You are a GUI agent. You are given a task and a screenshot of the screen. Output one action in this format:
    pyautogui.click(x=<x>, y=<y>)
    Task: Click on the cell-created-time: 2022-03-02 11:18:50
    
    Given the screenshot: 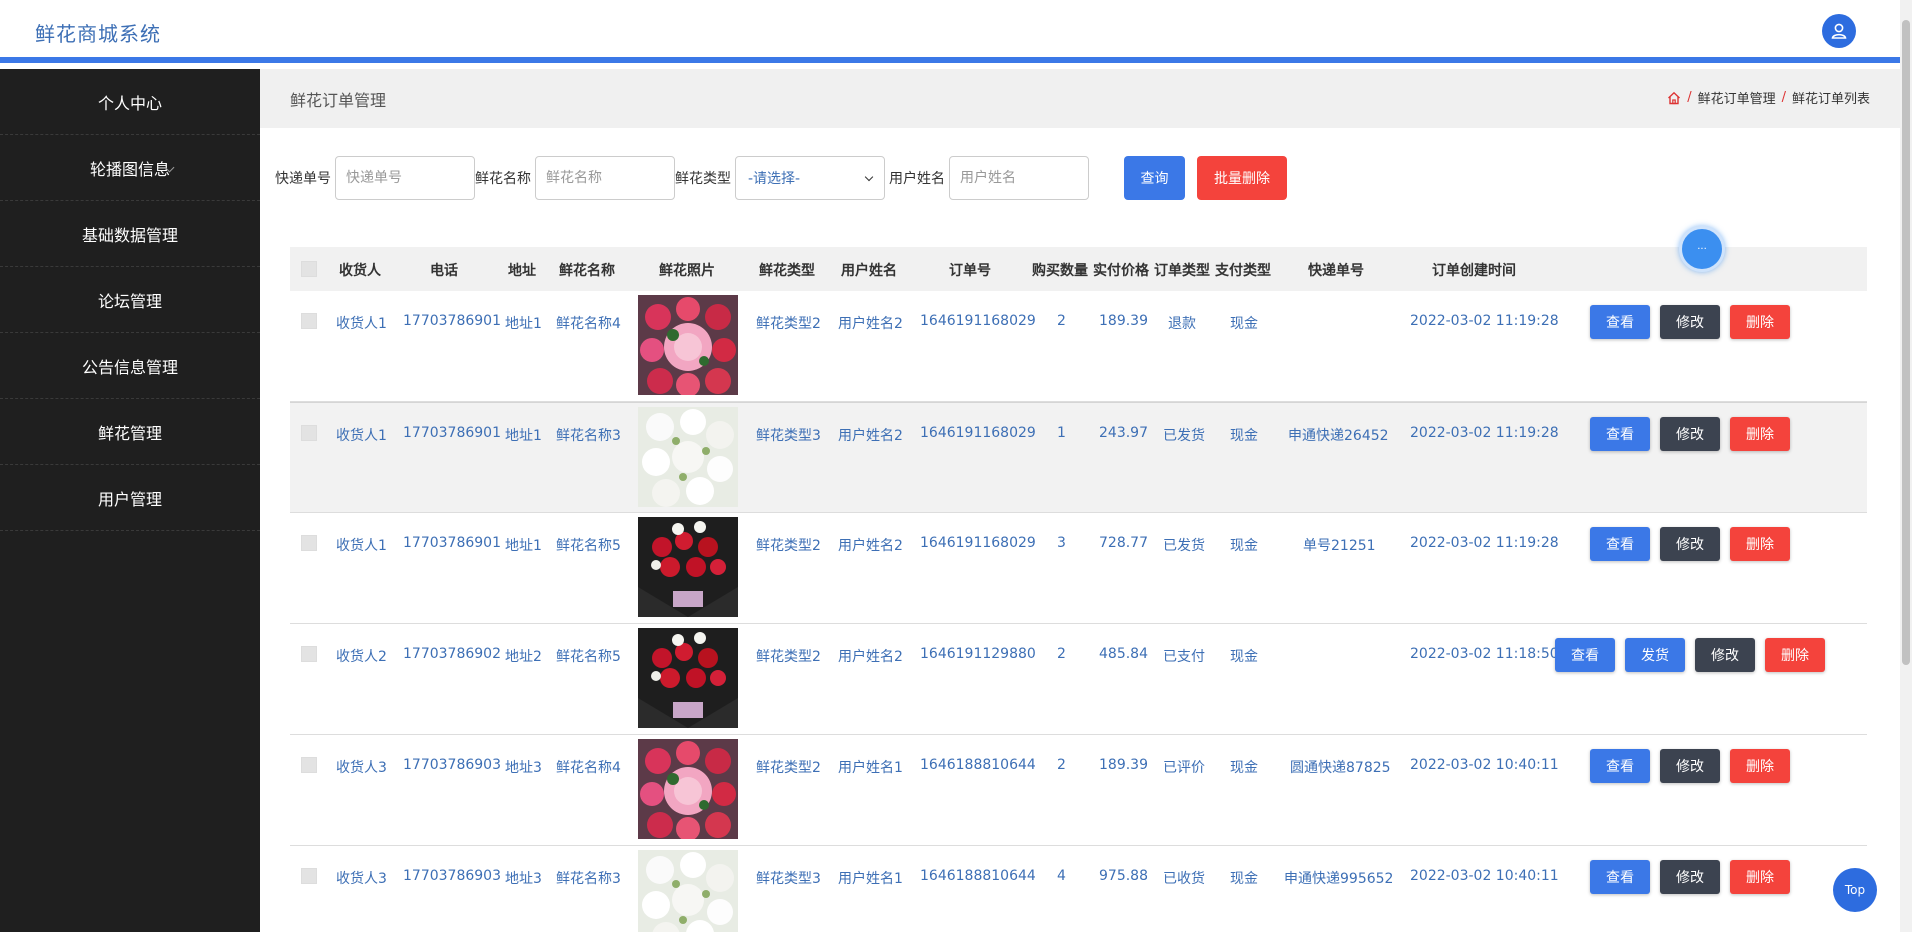 What is the action you would take?
    pyautogui.click(x=1484, y=654)
    